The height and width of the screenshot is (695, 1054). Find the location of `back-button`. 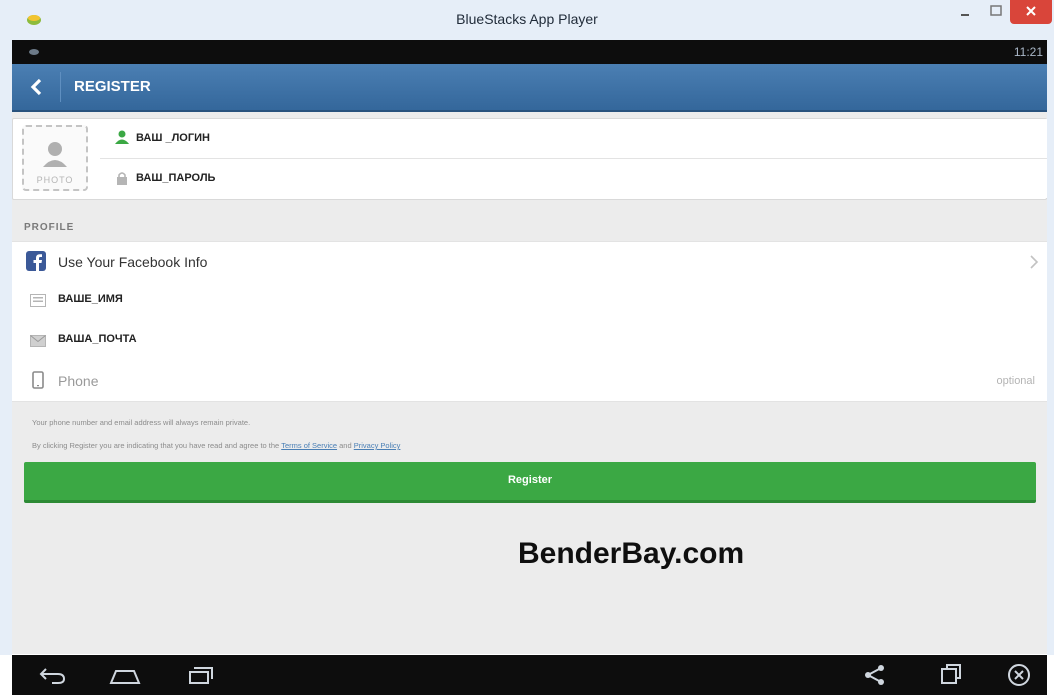

back-button is located at coordinates (37, 87).